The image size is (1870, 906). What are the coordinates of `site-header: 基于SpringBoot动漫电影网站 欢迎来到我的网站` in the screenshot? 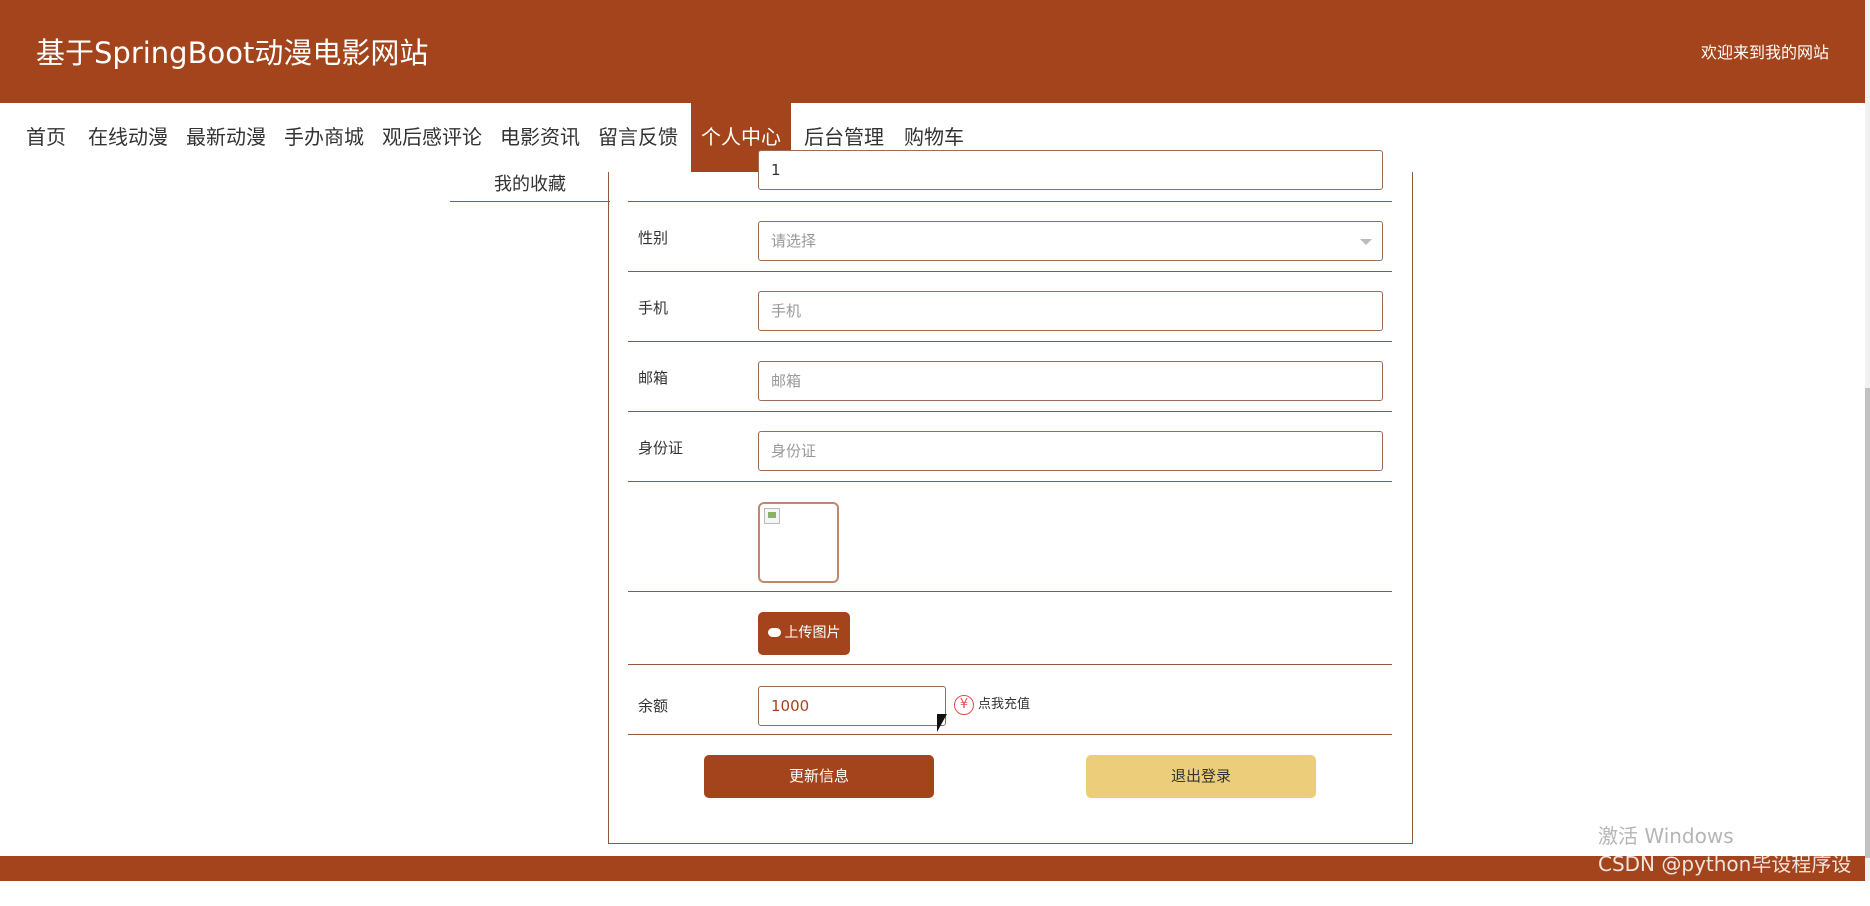 It's located at (932, 51).